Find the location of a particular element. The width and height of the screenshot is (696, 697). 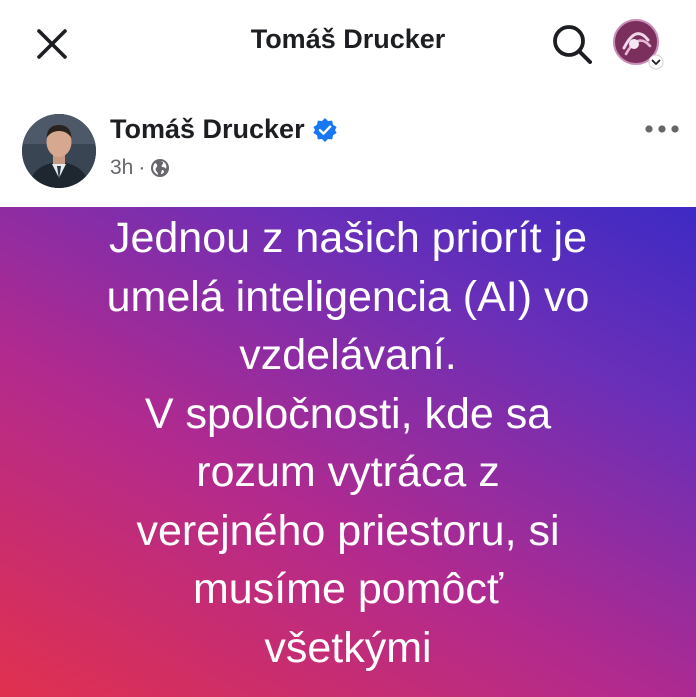

post-text-line: všetkými is located at coordinates (348, 647).